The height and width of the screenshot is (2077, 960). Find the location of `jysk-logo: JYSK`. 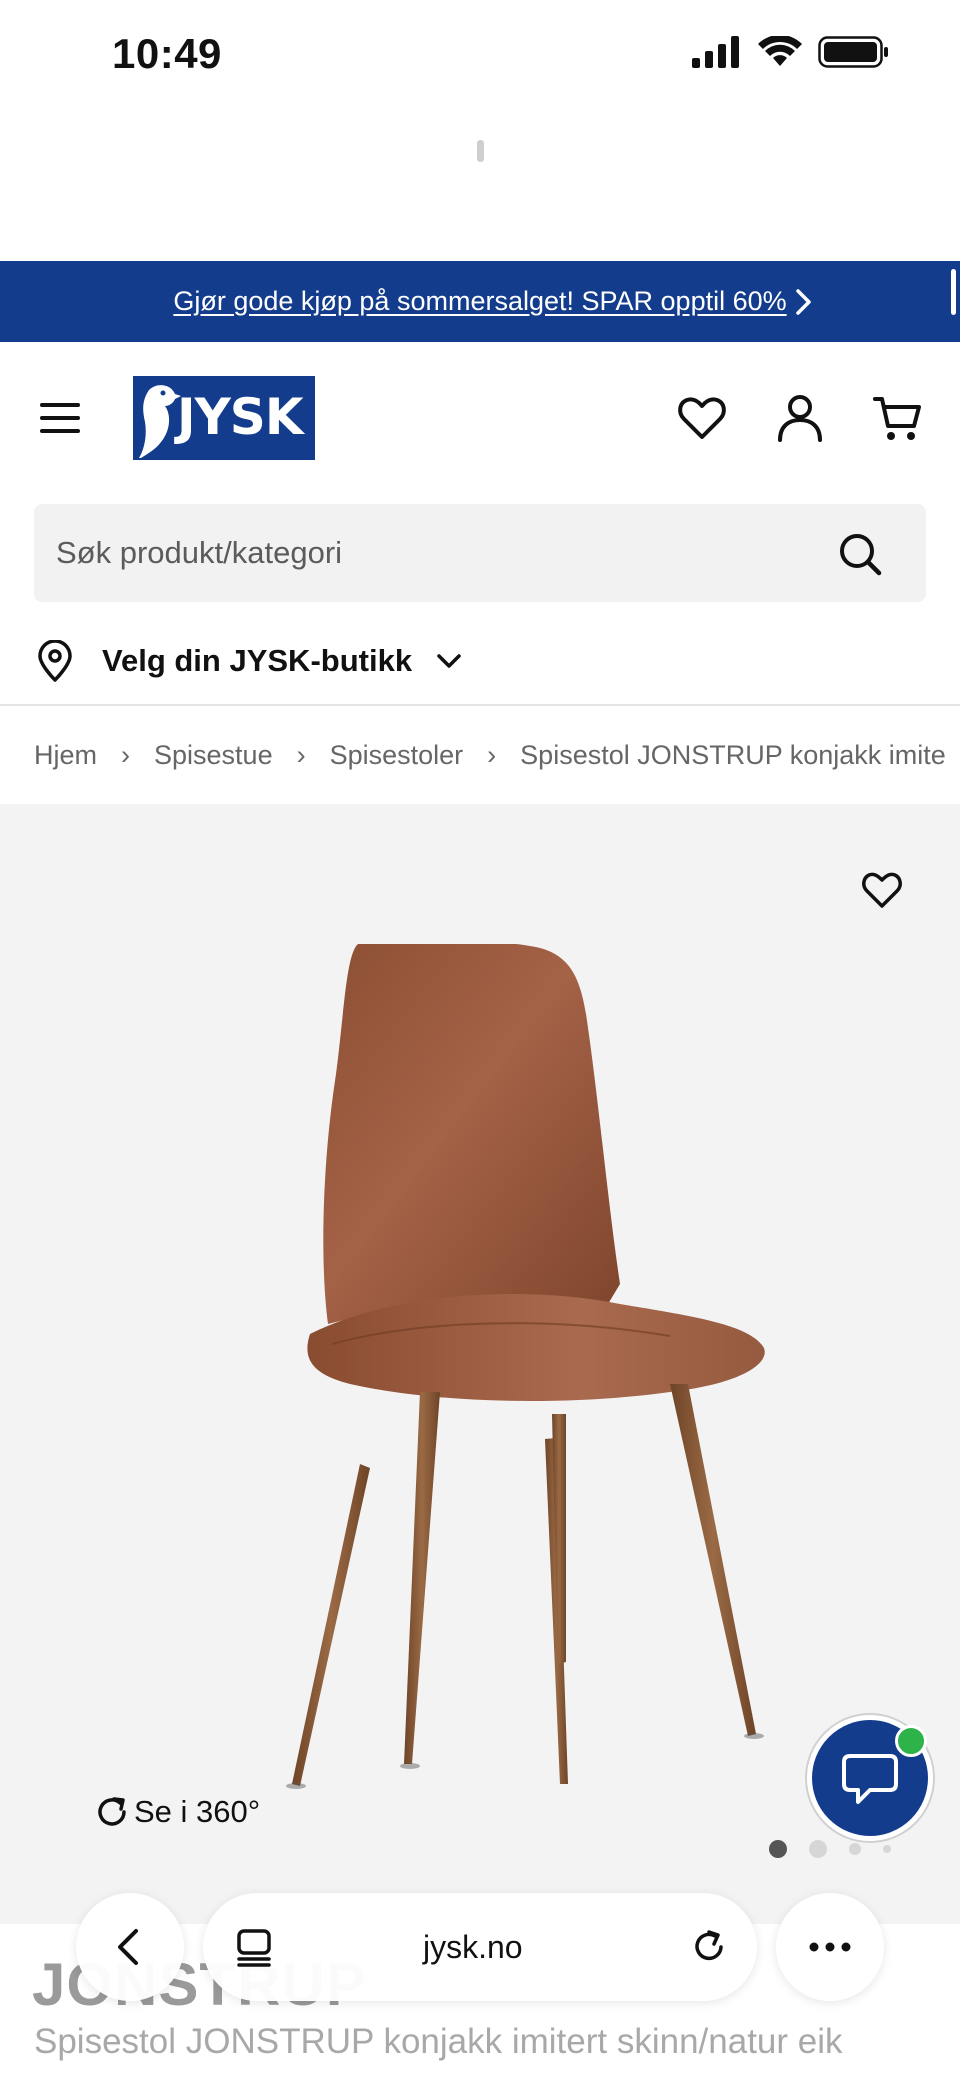

jysk-logo: JYSK is located at coordinates (224, 418).